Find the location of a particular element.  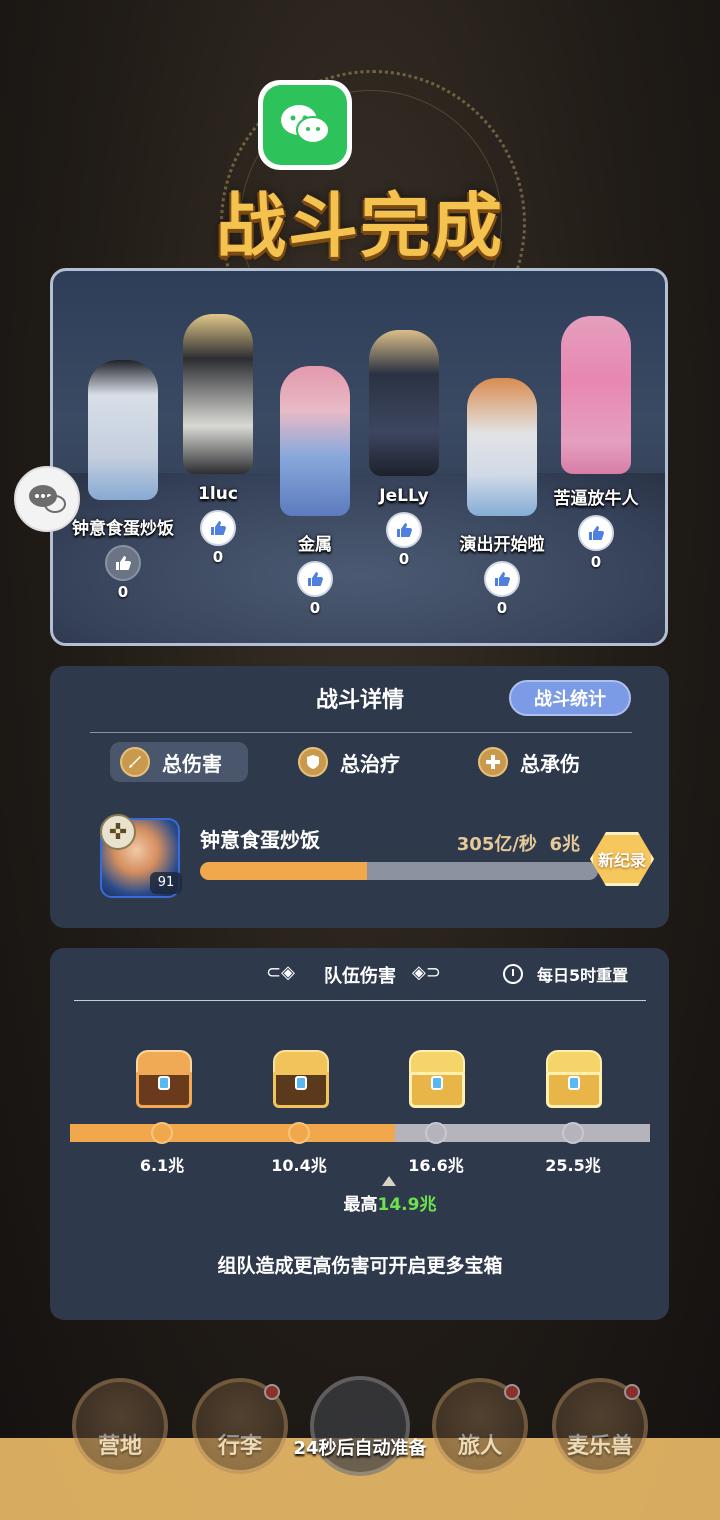

class-badge-icon: ✜ is located at coordinates (118, 832).